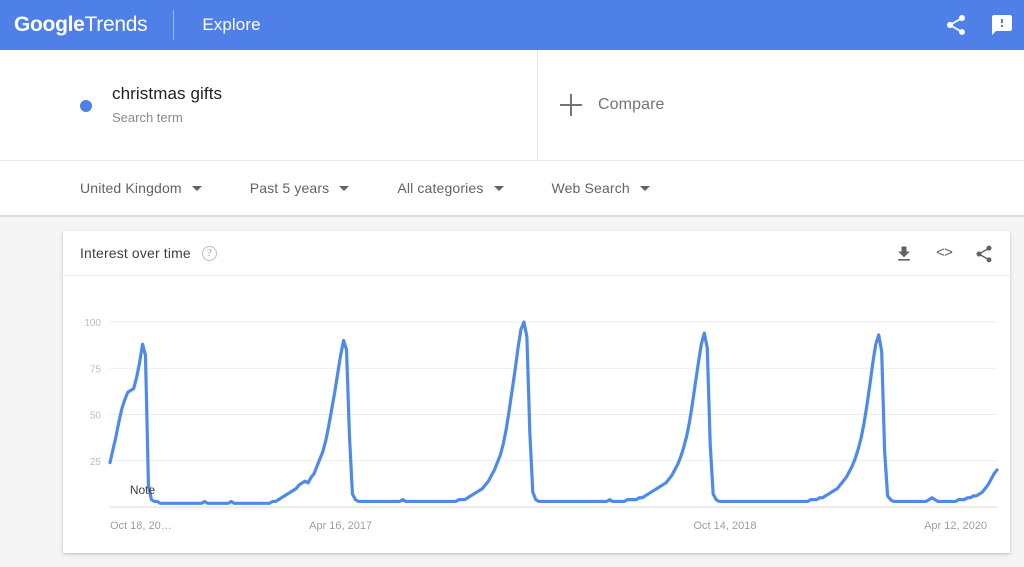  I want to click on y-axis-tick-label: 100, so click(92, 323).